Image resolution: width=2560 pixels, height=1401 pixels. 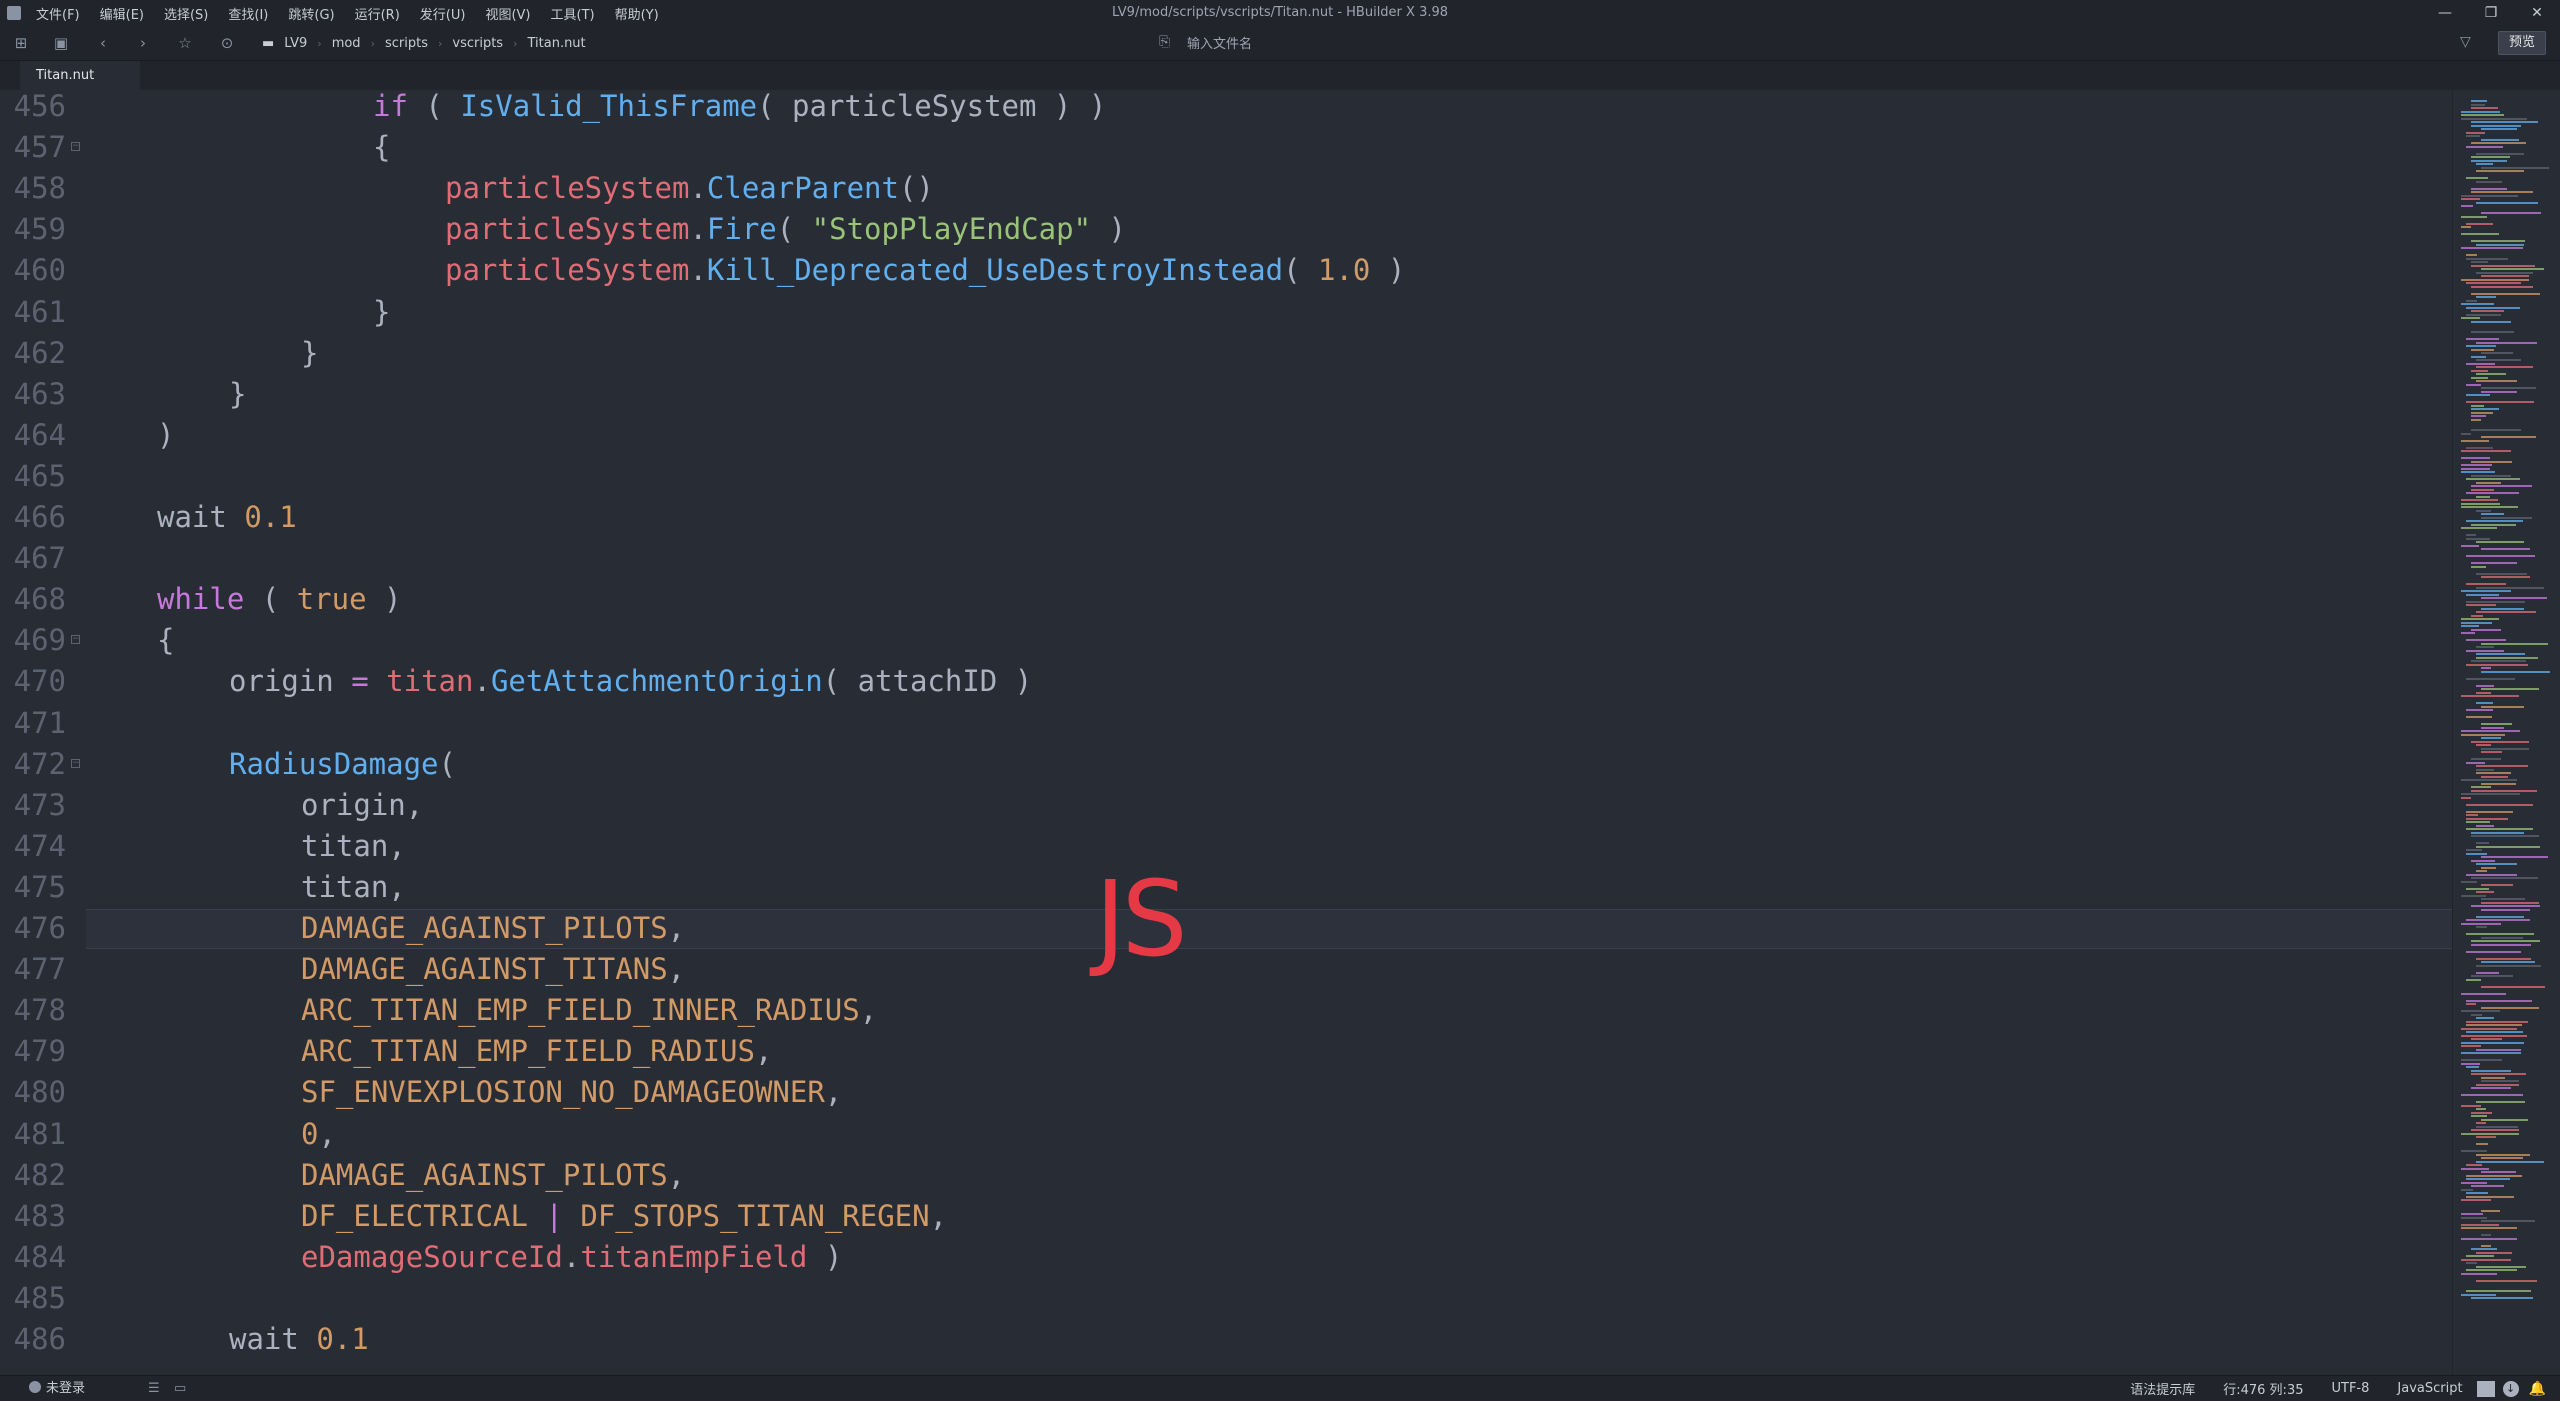 I want to click on code-token: ( attachID ), so click(x=927, y=681).